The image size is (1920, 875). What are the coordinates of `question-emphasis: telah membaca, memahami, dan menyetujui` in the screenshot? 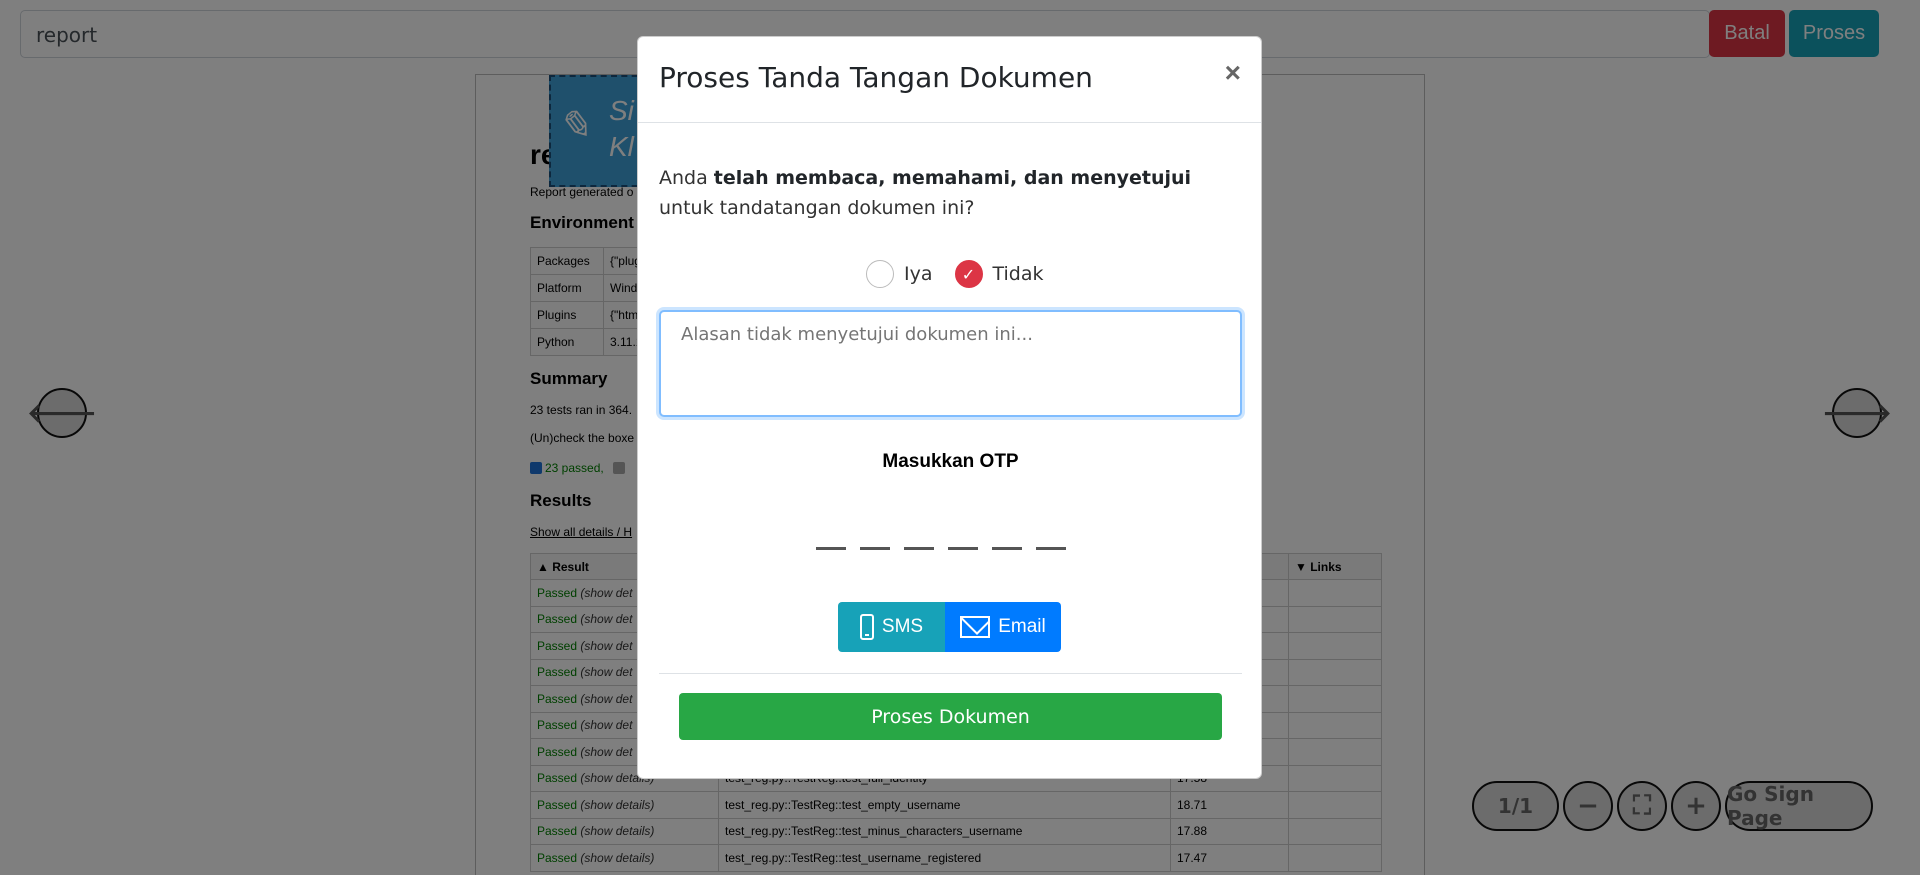 It's located at (952, 178).